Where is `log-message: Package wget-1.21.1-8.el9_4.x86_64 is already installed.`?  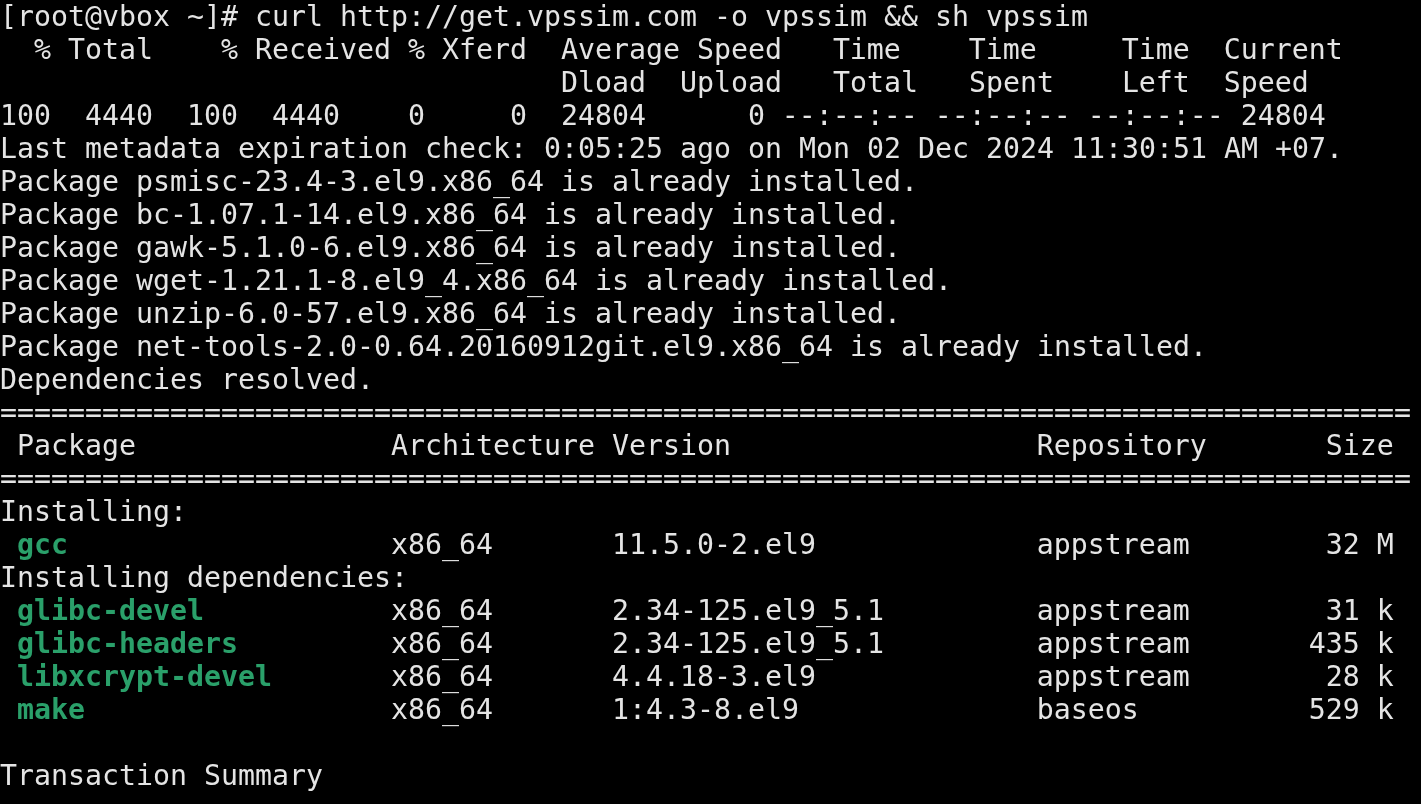 log-message: Package wget-1.21.1-8.el9_4.x86_64 is already installed. is located at coordinates (476, 280).